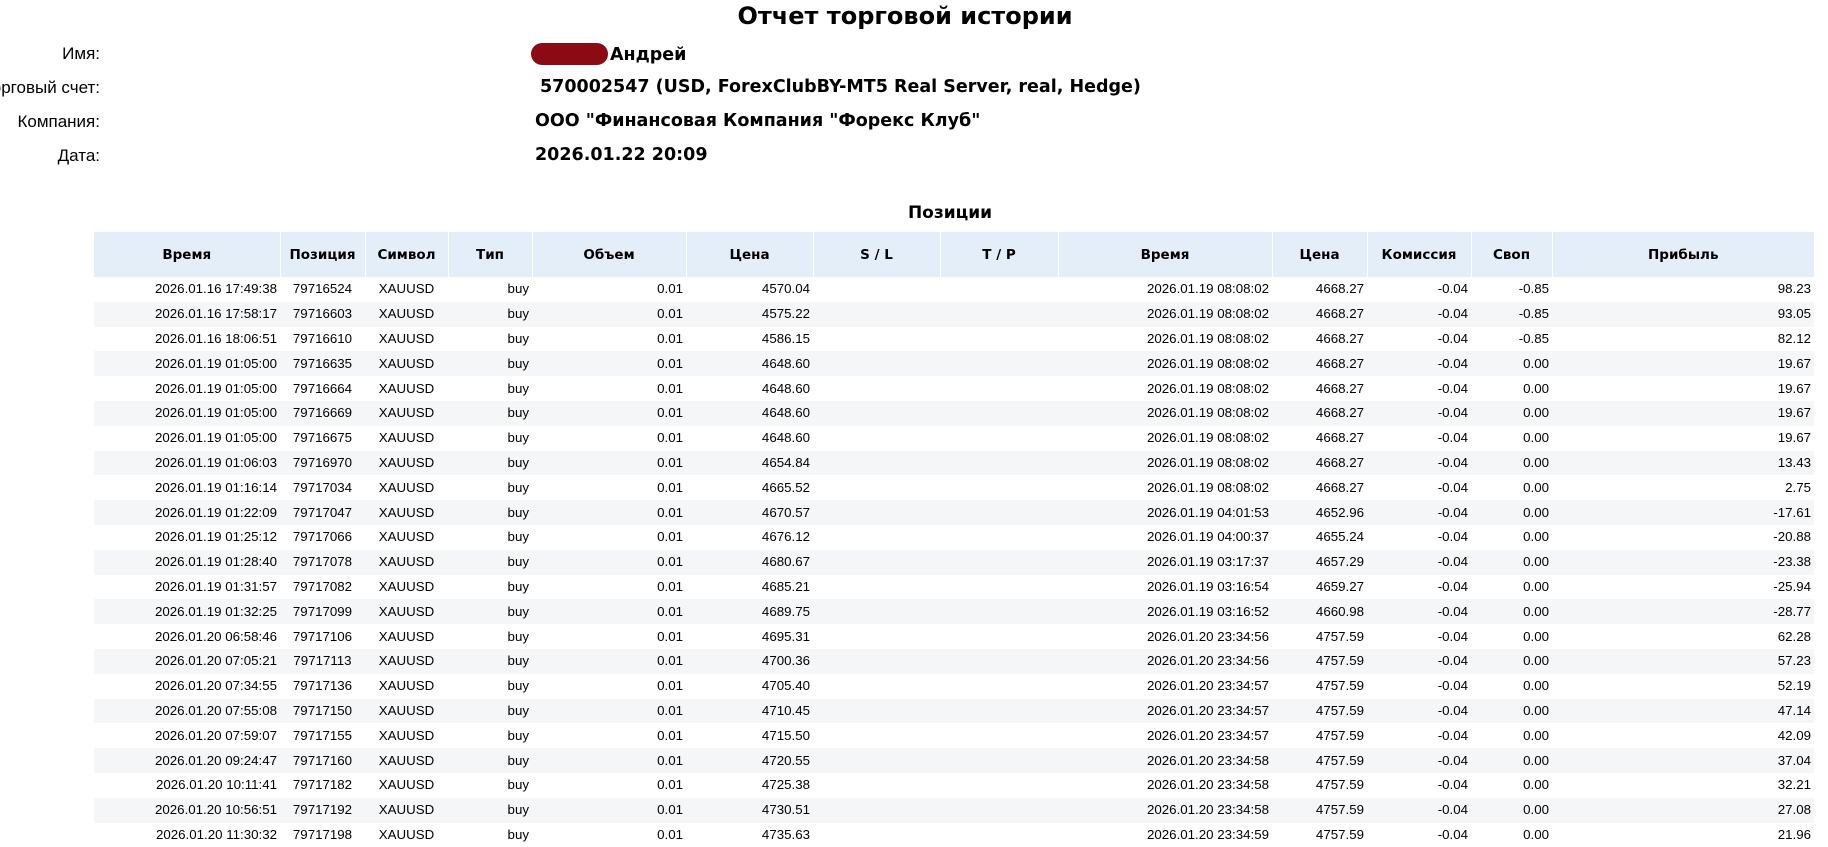  What do you see at coordinates (749, 810) in the screenshot?
I see `cell-open-price: 4730.51` at bounding box center [749, 810].